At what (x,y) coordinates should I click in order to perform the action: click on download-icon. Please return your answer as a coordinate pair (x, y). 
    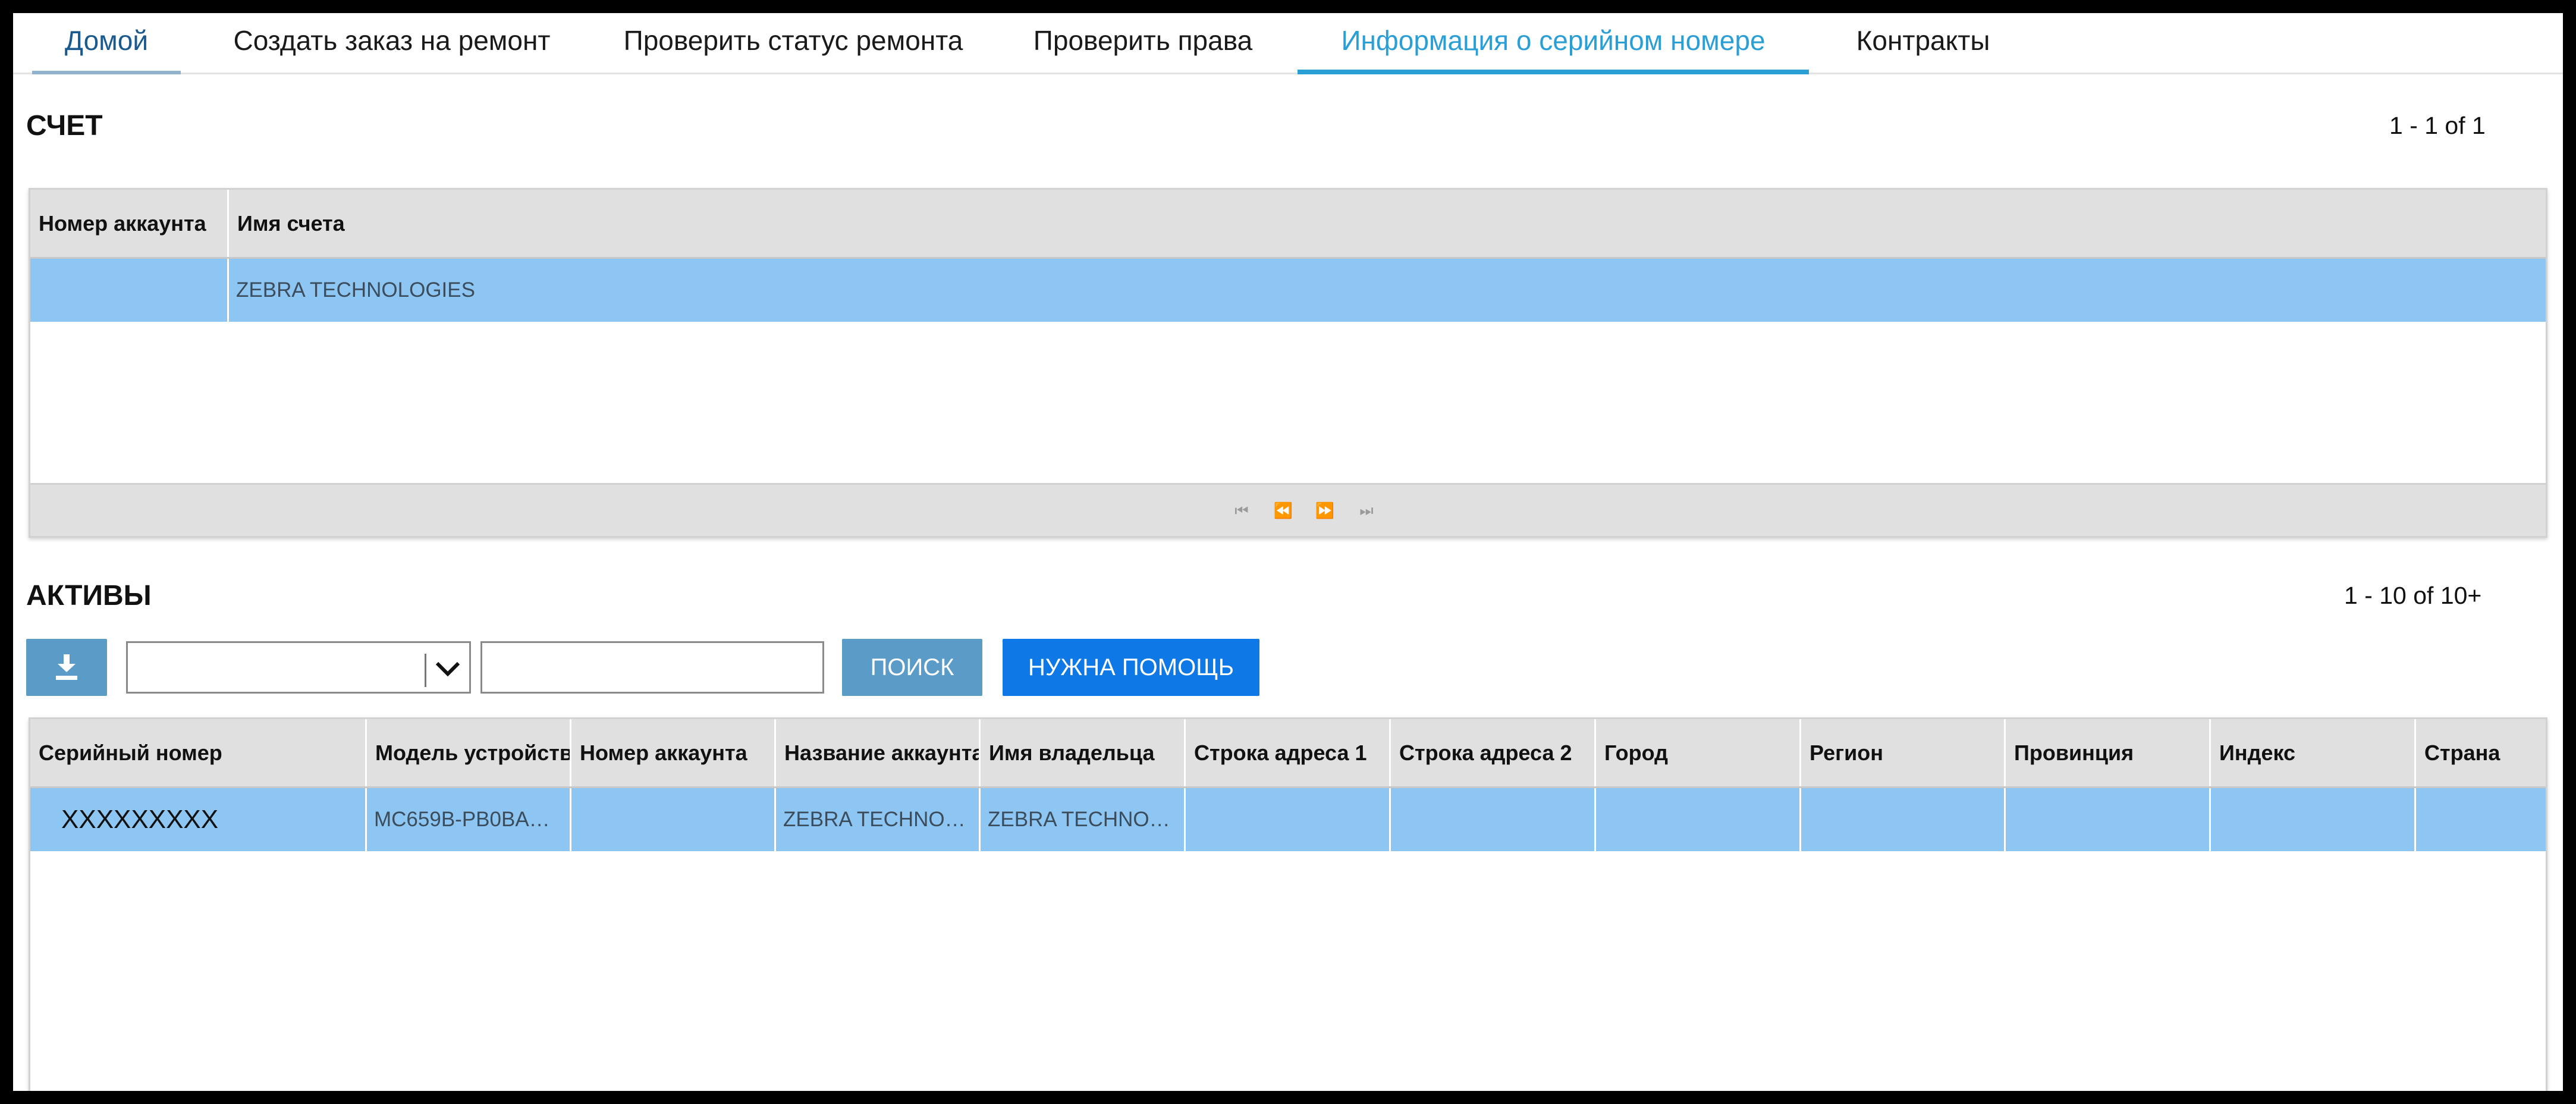
    Looking at the image, I should click on (66, 667).